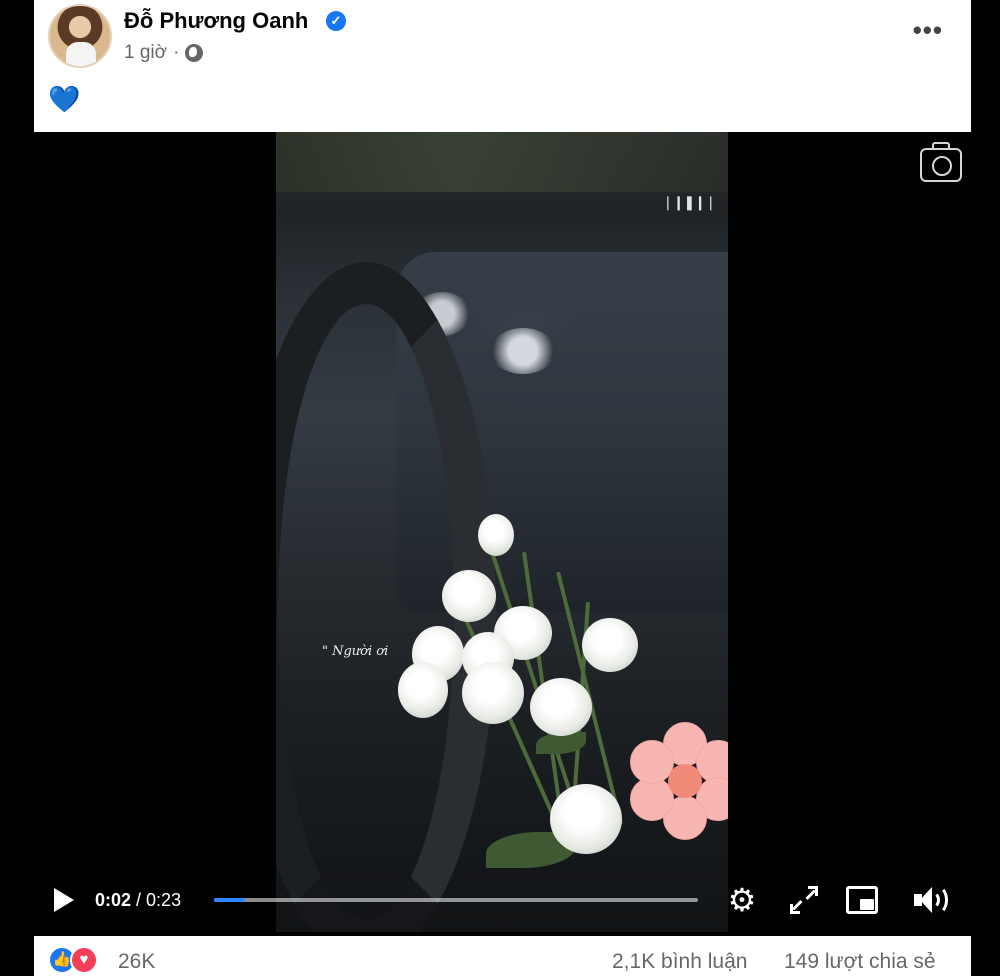 This screenshot has width=1000, height=976. What do you see at coordinates (502, 66) in the screenshot?
I see `post-header: Đỗ Phương Oanh ✓ 1 giờ · ••• 💙` at bounding box center [502, 66].